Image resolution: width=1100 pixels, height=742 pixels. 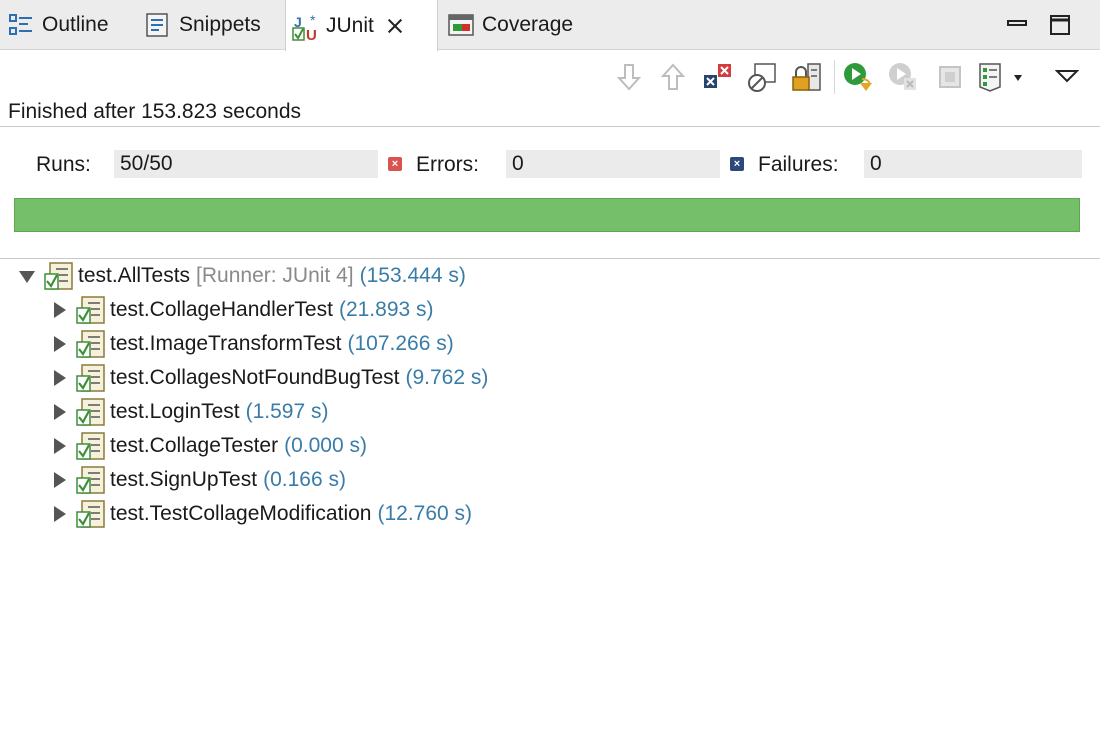 What do you see at coordinates (220, 24) in the screenshot?
I see `tab-label: Snippets` at bounding box center [220, 24].